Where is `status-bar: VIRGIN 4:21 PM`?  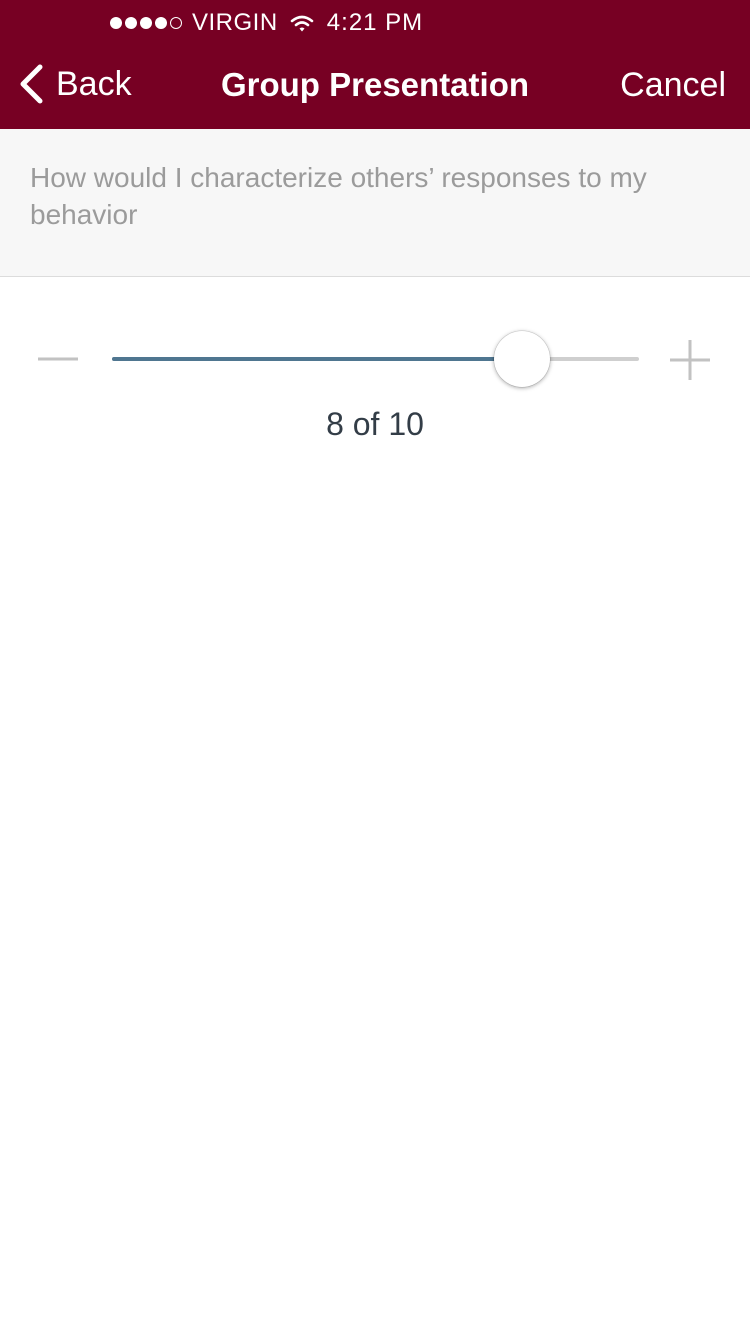
status-bar: VIRGIN 4:21 PM is located at coordinates (375, 22).